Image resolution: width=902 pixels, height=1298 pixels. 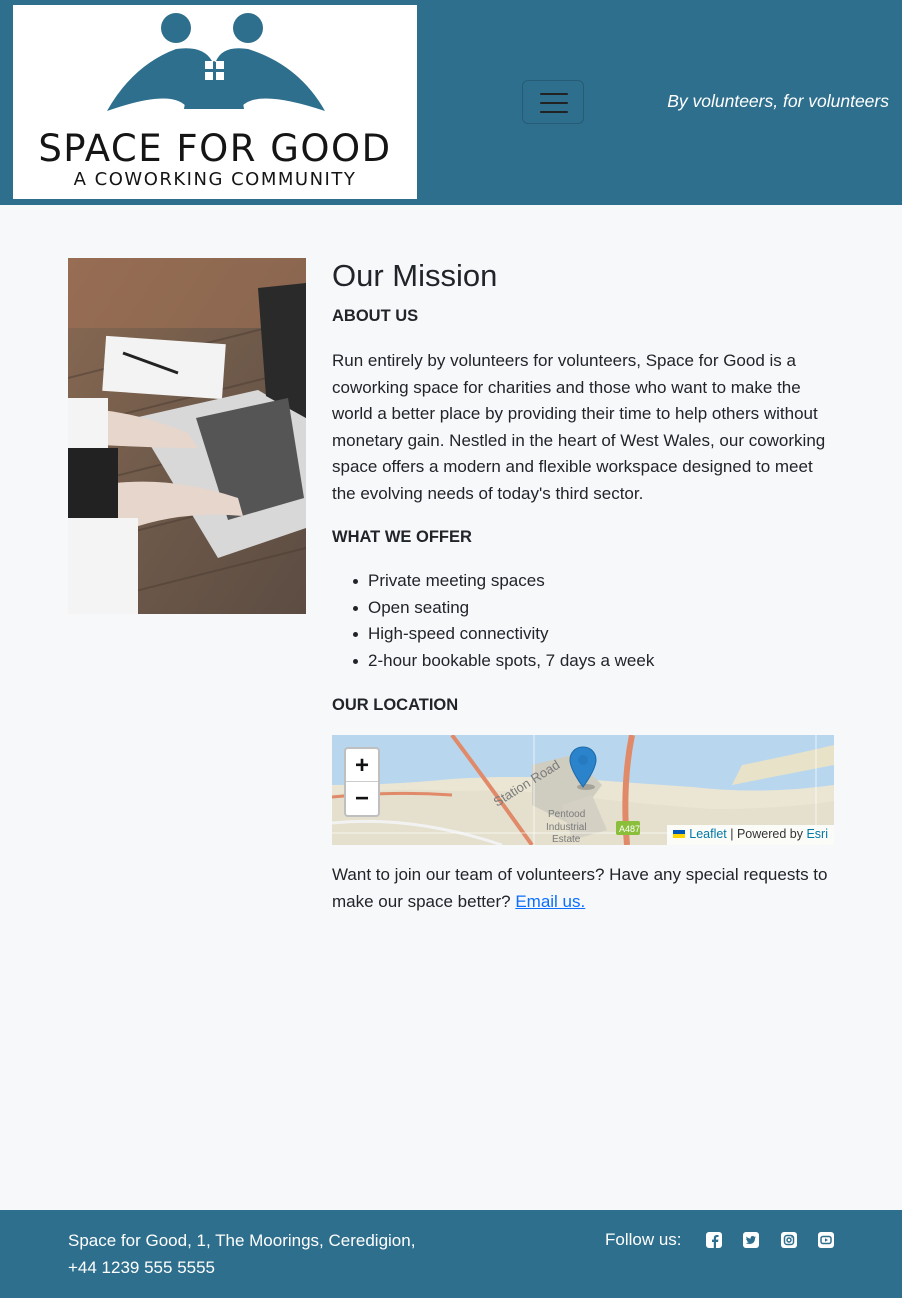 I want to click on email-link: Email us., so click(x=550, y=901).